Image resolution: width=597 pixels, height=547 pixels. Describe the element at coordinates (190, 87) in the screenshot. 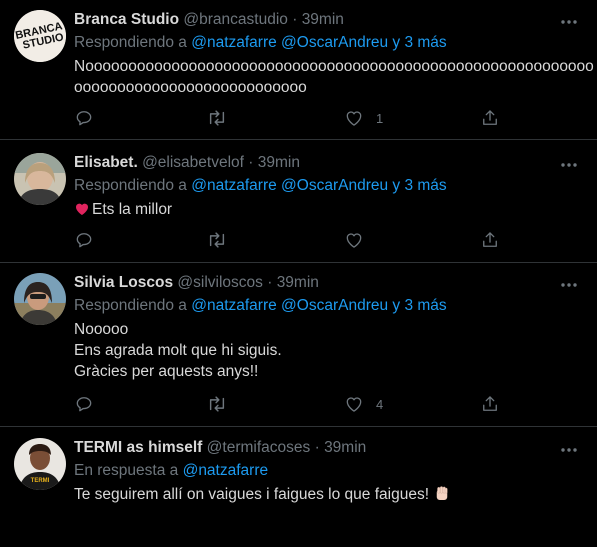

I see `tweet-text-line: ooooooooooooooooooooooooooo` at that location.